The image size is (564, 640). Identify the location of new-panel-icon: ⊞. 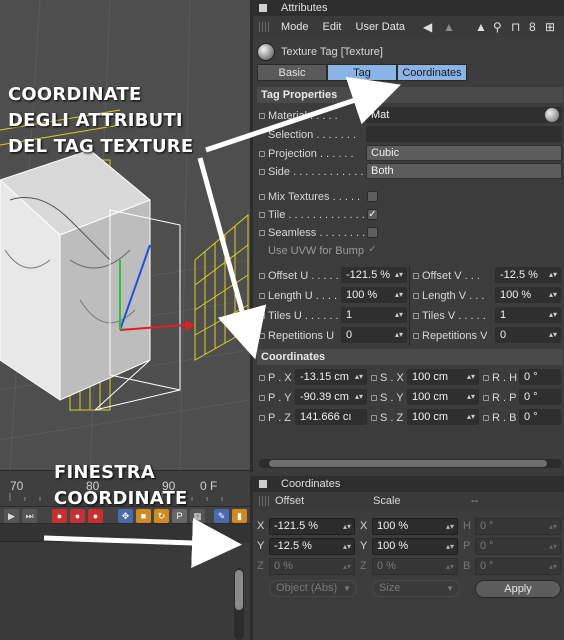
(550, 27).